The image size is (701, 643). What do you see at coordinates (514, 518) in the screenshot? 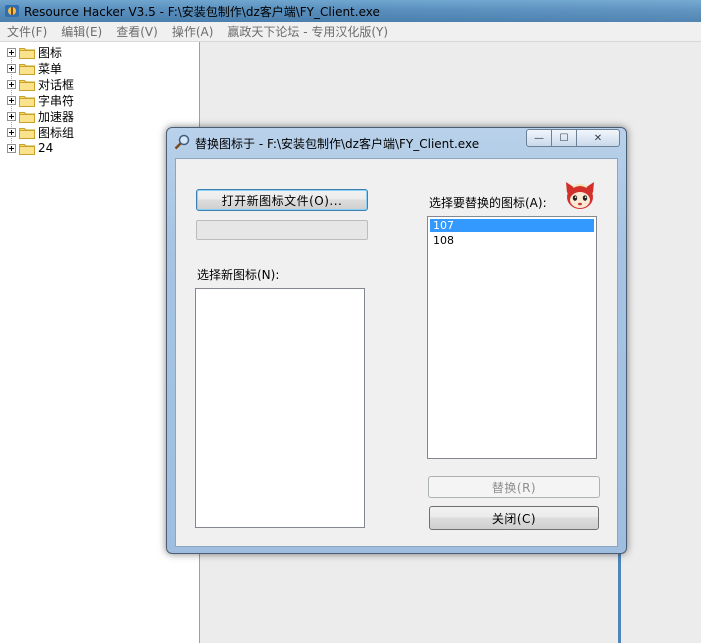
I see `close-button: 关闭(C)` at bounding box center [514, 518].